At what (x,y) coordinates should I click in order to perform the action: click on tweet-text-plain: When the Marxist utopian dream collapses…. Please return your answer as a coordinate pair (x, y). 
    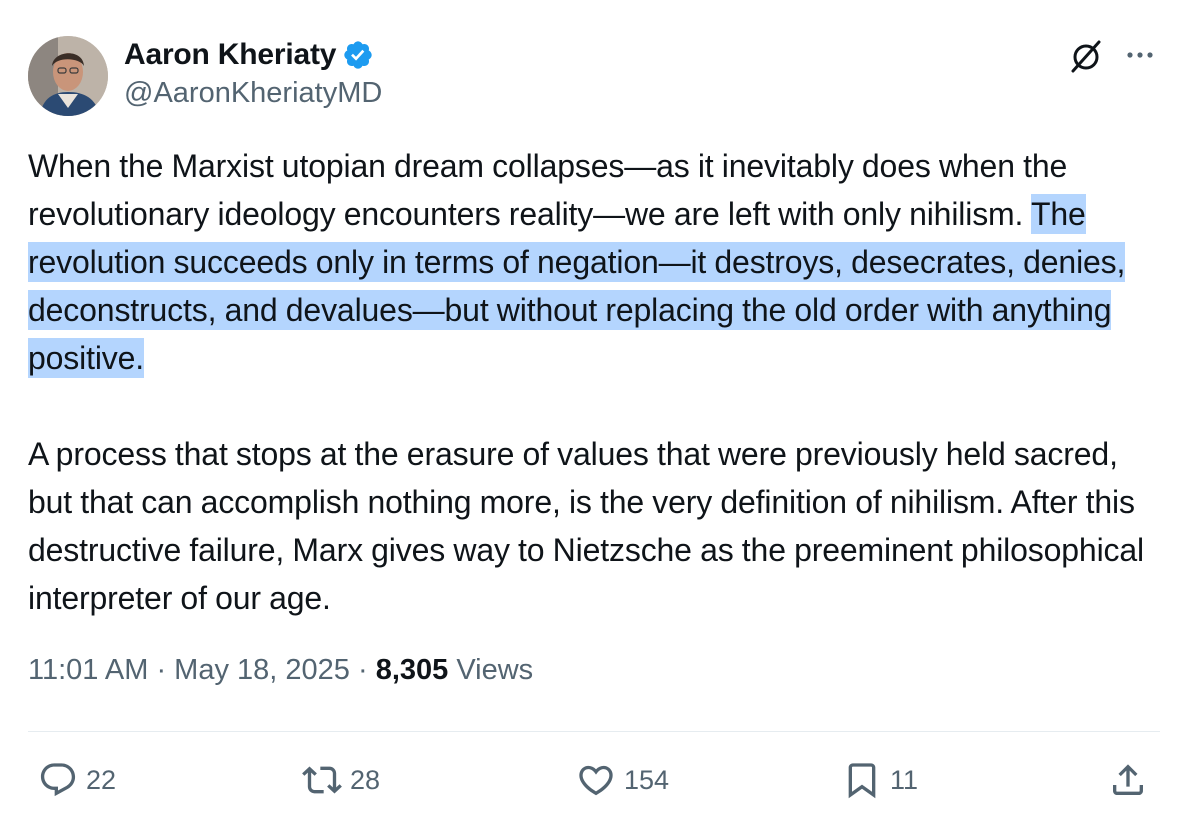
    Looking at the image, I should click on (548, 190).